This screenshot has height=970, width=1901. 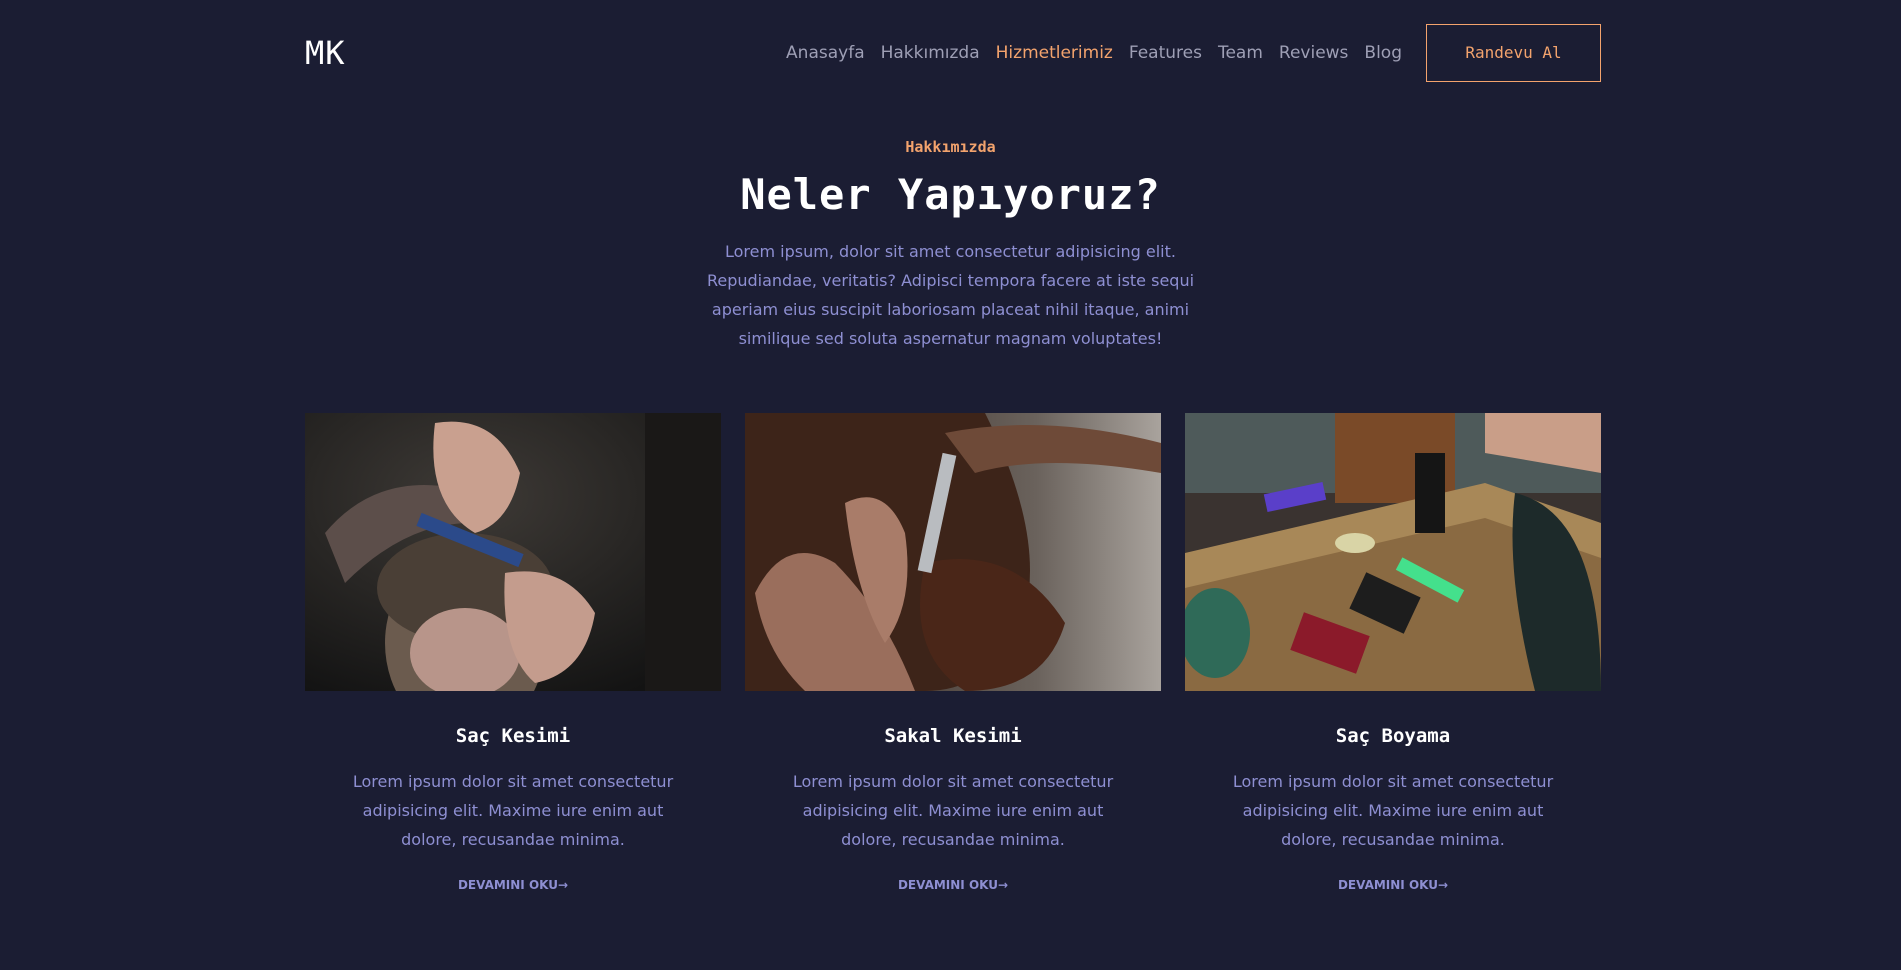 What do you see at coordinates (953, 736) in the screenshot?
I see `card-title: Sakal Kesimi` at bounding box center [953, 736].